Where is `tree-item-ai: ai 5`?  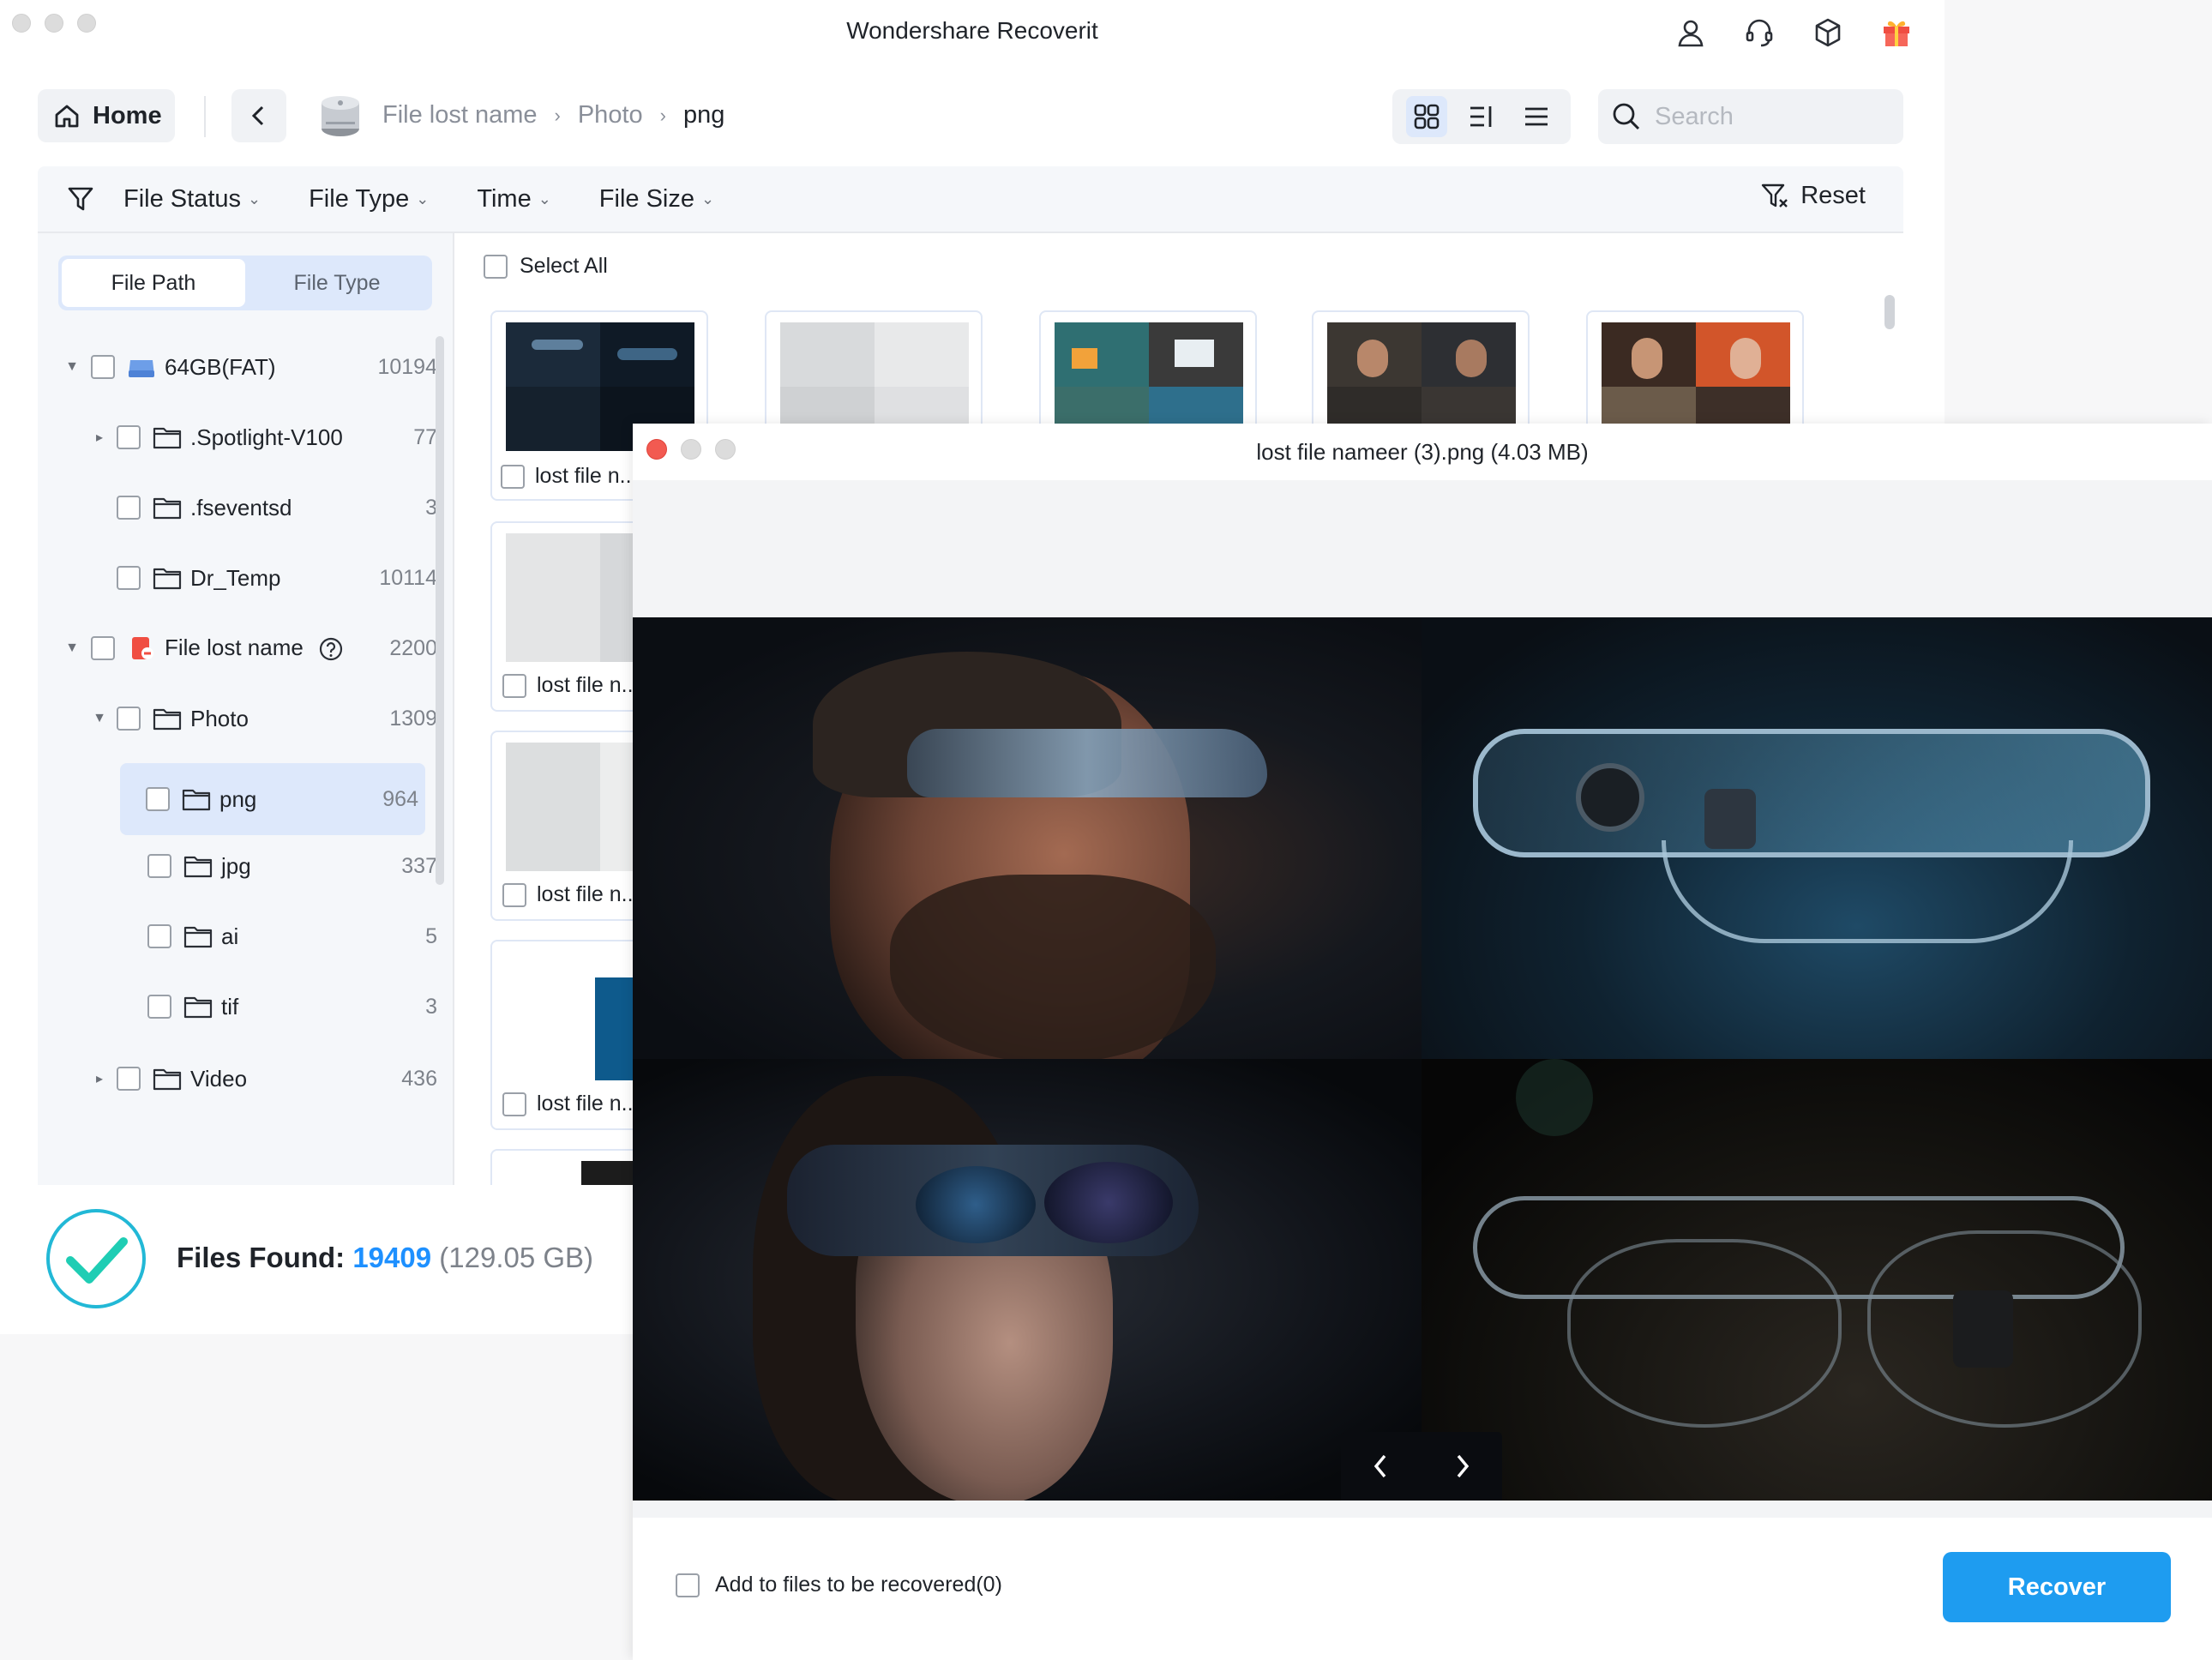
tree-item-ai: ai 5 is located at coordinates (247, 936).